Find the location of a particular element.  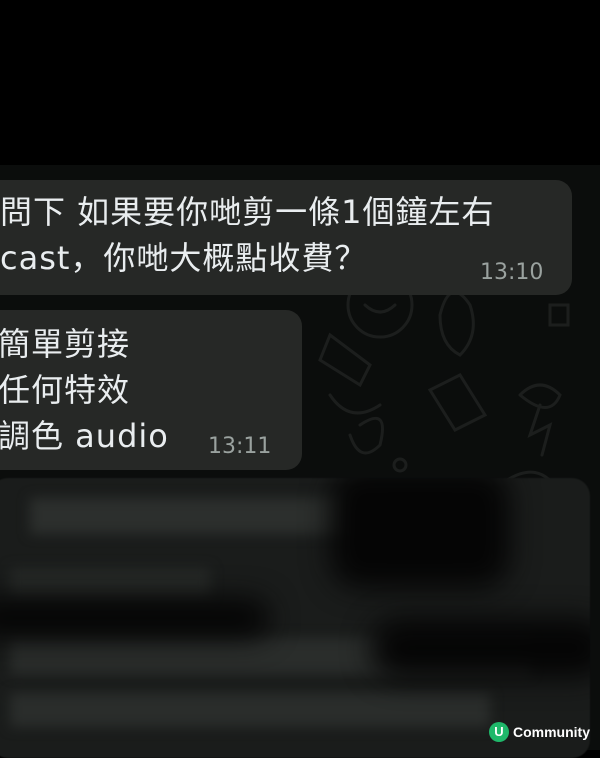

dot-doodle-icon is located at coordinates (400, 465).